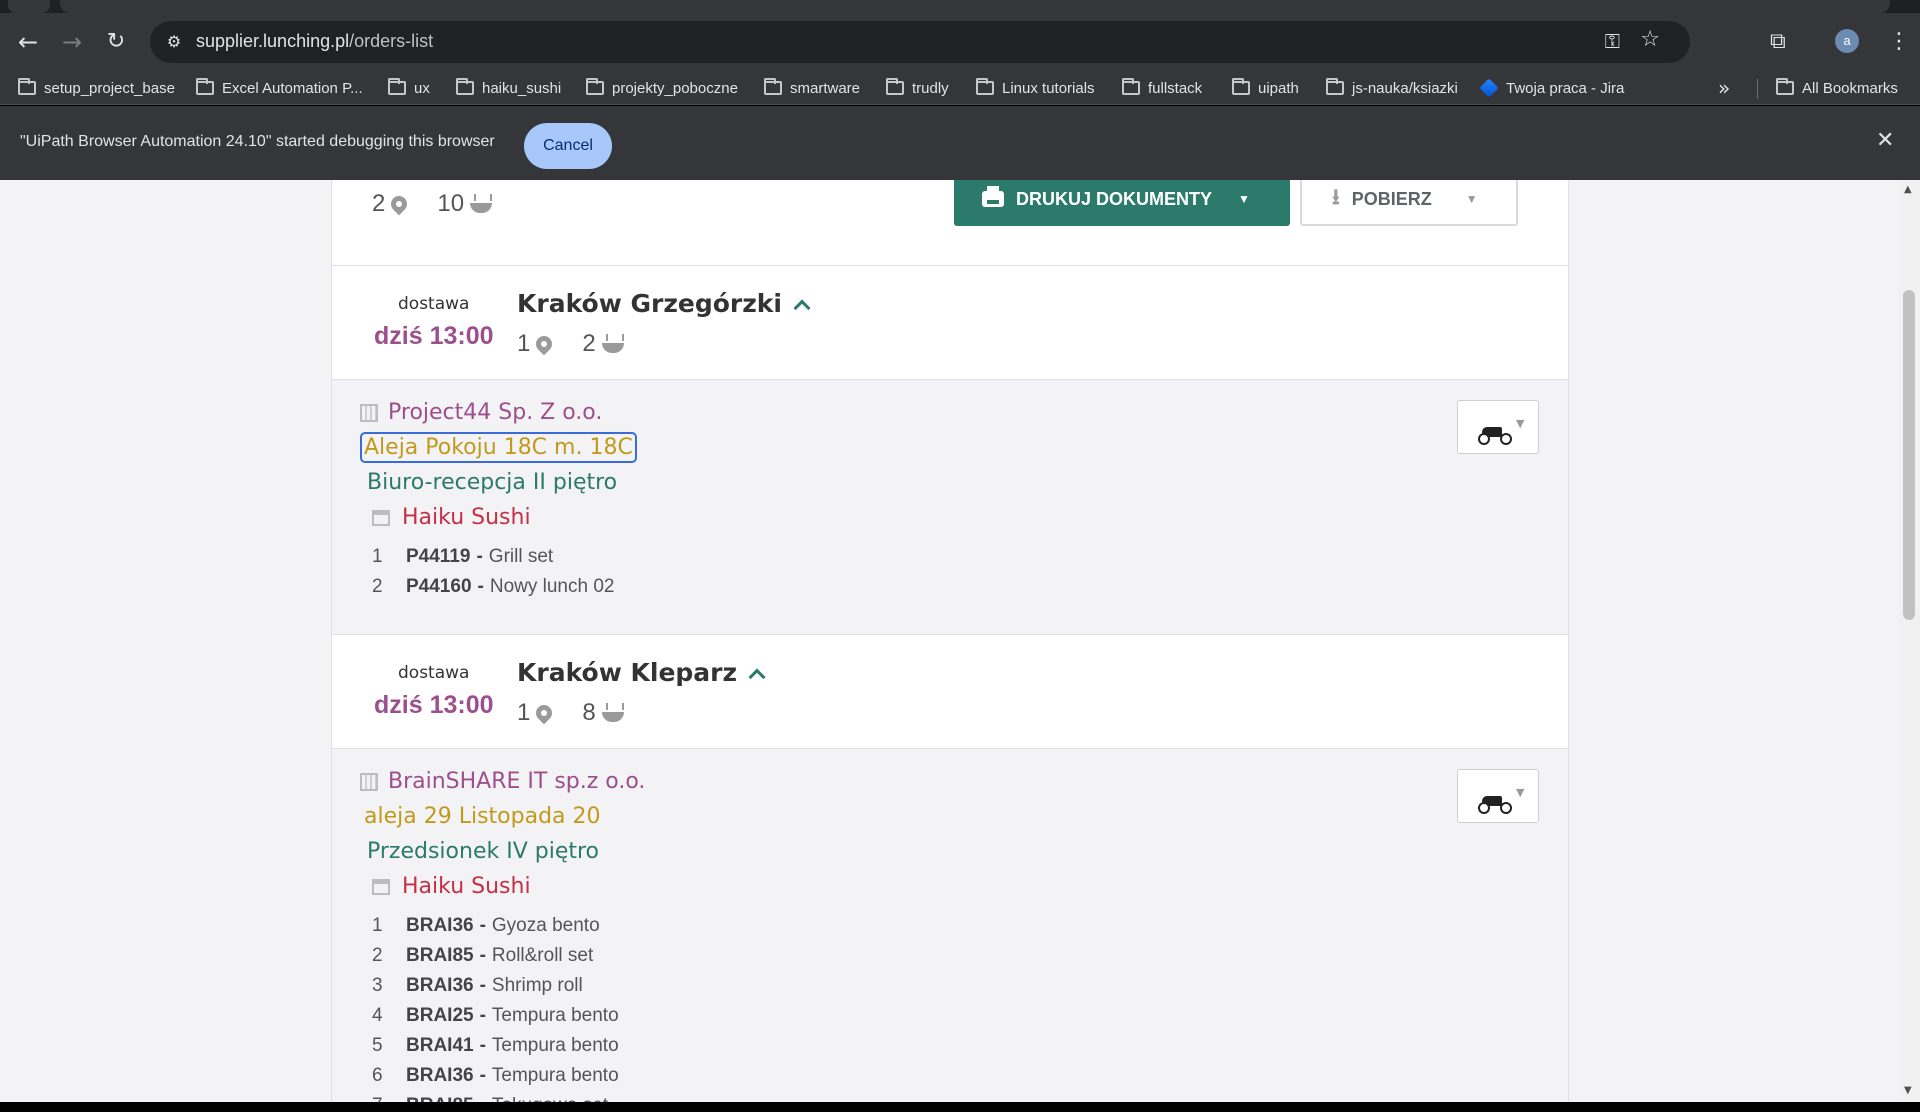  I want to click on item-index: 2, so click(377, 955).